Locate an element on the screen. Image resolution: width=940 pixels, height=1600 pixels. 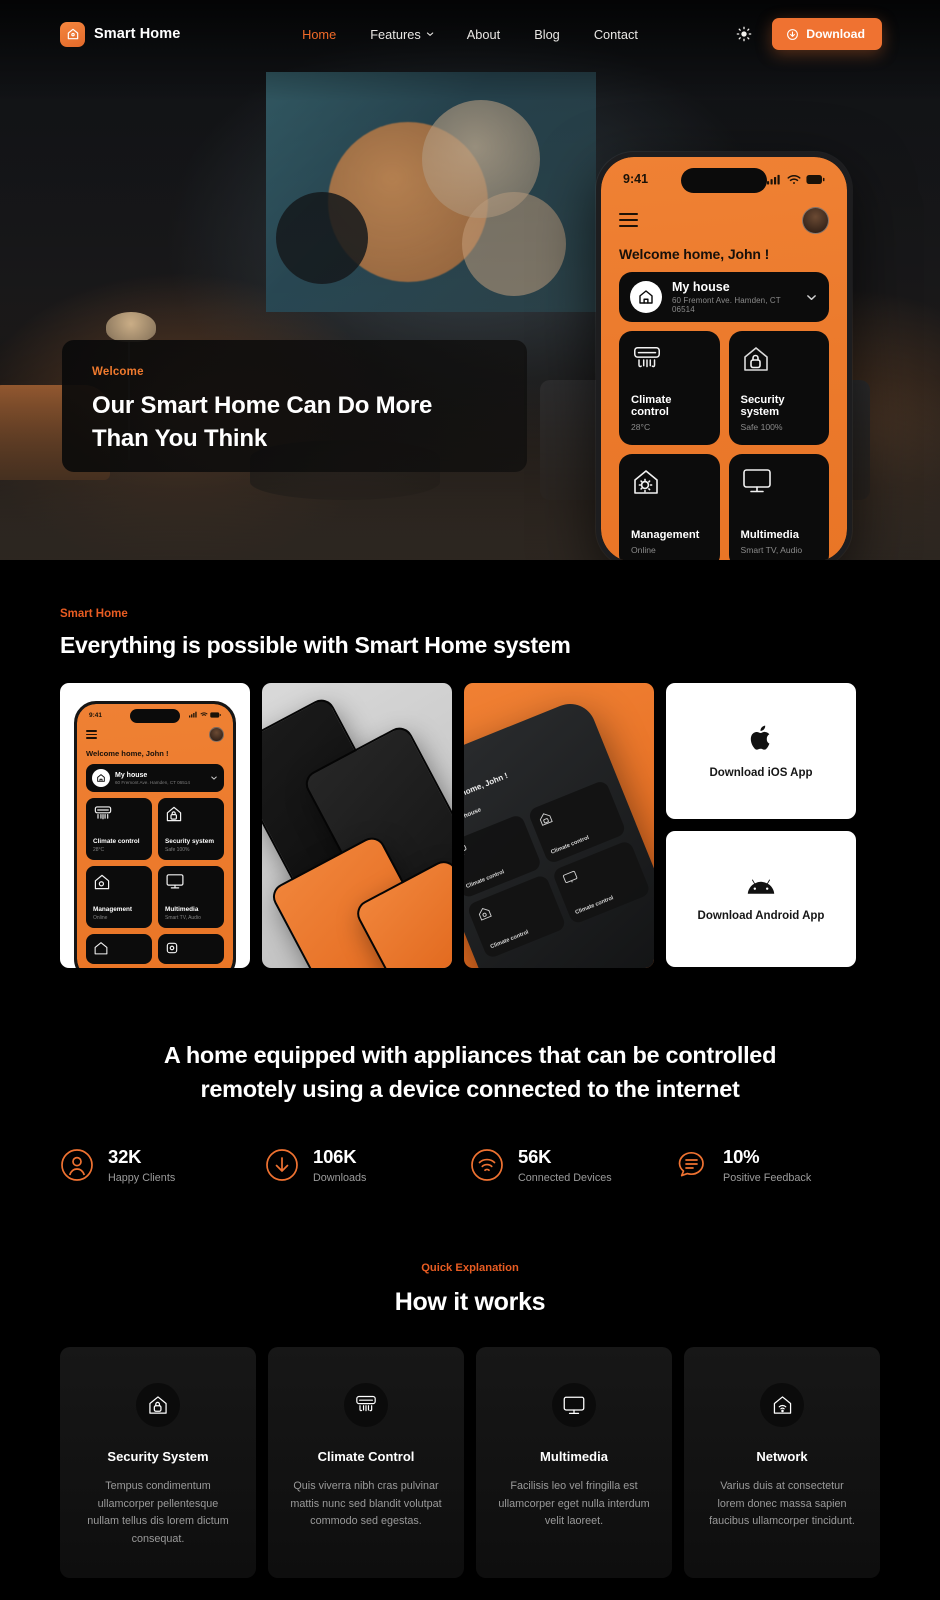
tile-climate-control: Climate control 28°C is located at coordinates (669, 388).